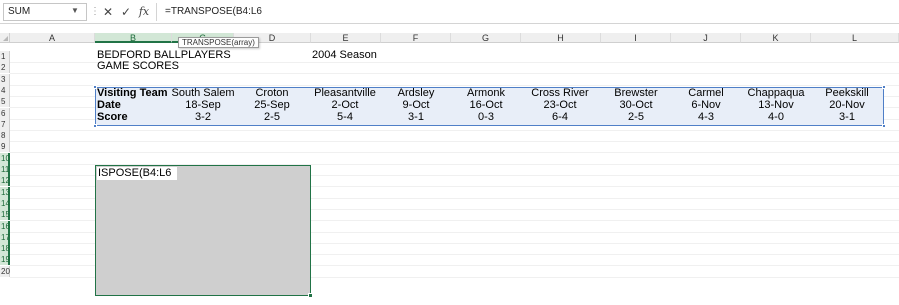 The height and width of the screenshot is (305, 899). What do you see at coordinates (776, 105) in the screenshot?
I see `date-cell: 13-Nov` at bounding box center [776, 105].